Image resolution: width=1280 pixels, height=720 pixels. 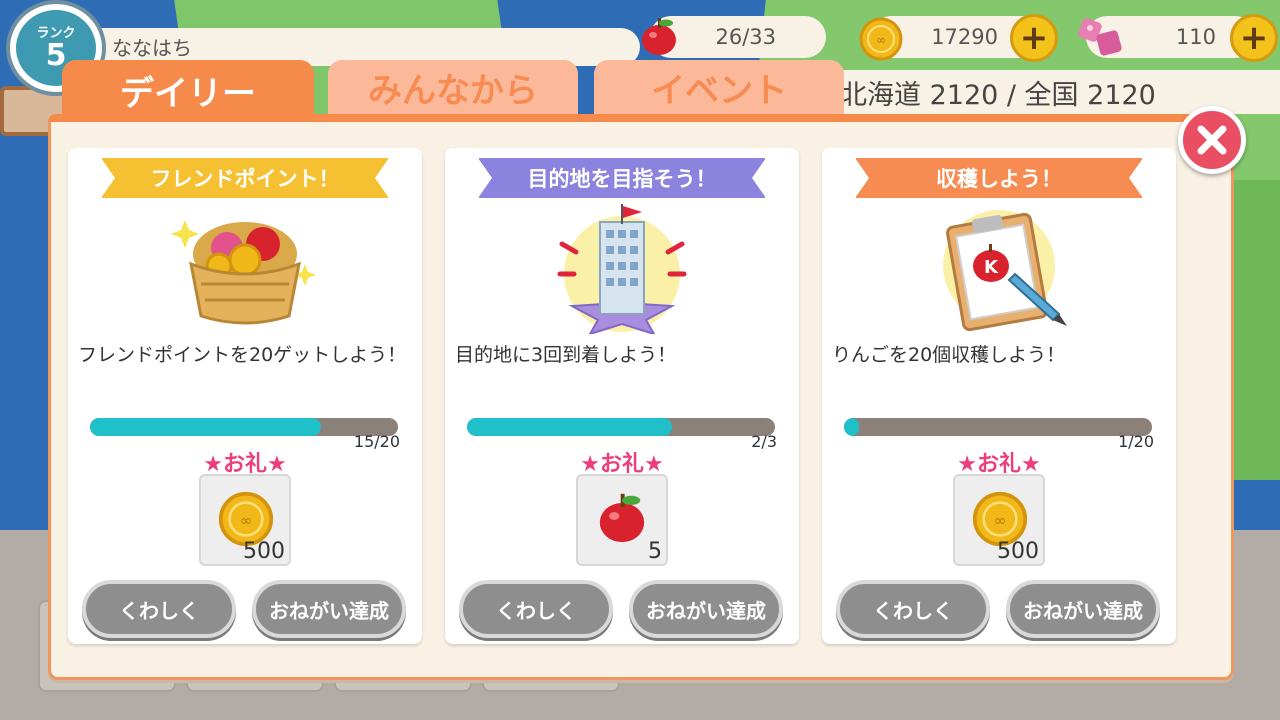 What do you see at coordinates (1034, 38) in the screenshot?
I see `buy-coins-button: +` at bounding box center [1034, 38].